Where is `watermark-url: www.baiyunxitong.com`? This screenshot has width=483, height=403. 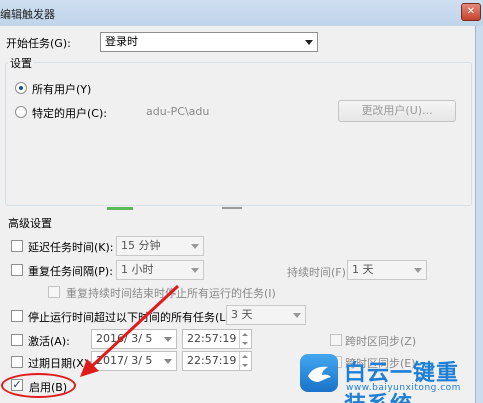 watermark-url: www.baiyunxitong.com is located at coordinates (403, 388).